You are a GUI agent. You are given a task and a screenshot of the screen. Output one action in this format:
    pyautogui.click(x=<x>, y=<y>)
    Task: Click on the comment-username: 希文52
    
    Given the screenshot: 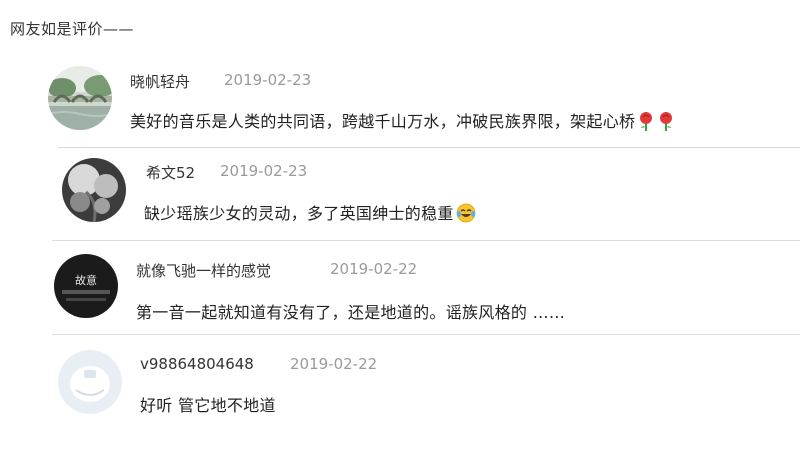 What is the action you would take?
    pyautogui.click(x=170, y=172)
    